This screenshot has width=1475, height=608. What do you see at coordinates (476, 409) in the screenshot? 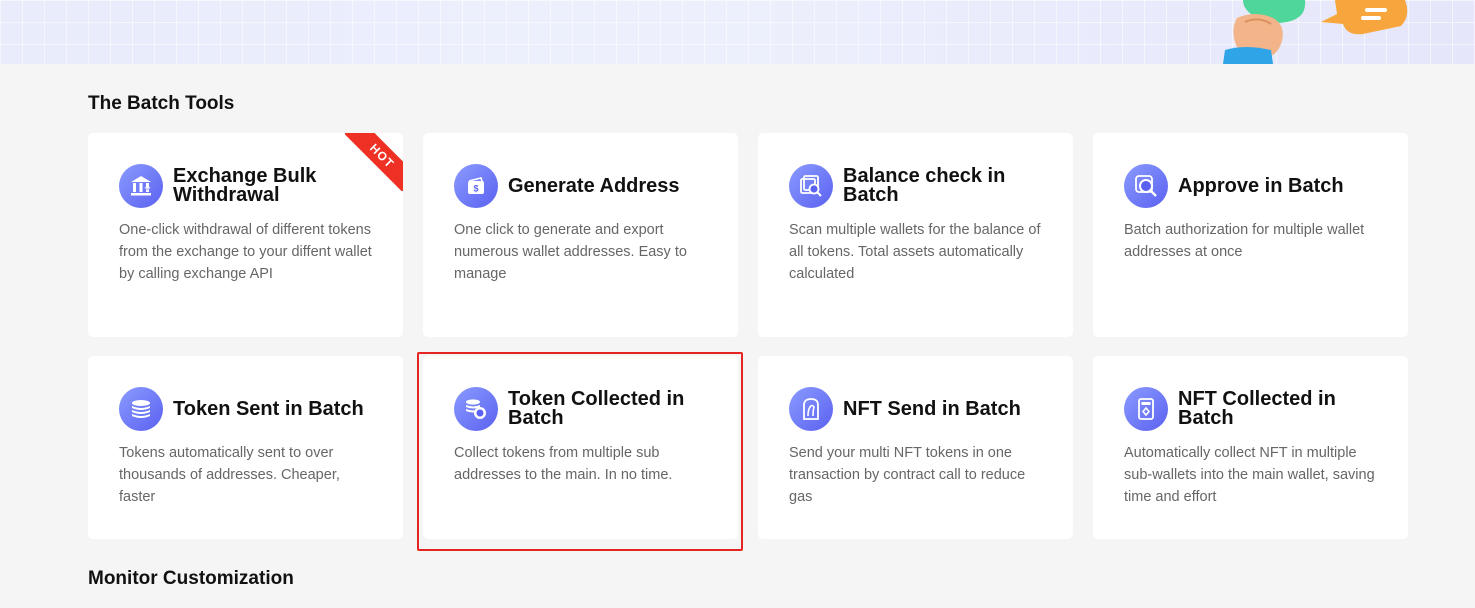
I see `coin-collect-icon` at bounding box center [476, 409].